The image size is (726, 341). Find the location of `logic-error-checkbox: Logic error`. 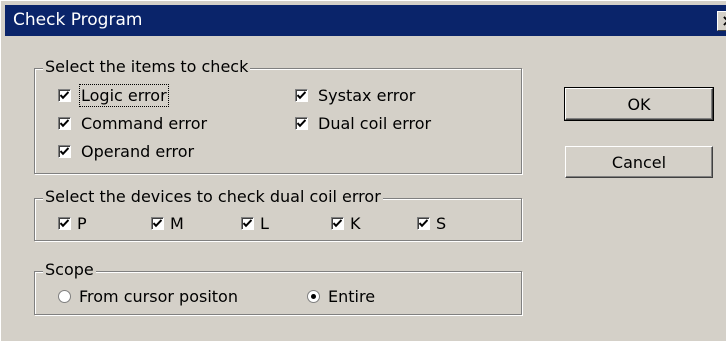

logic-error-checkbox: Logic error is located at coordinates (113, 95).